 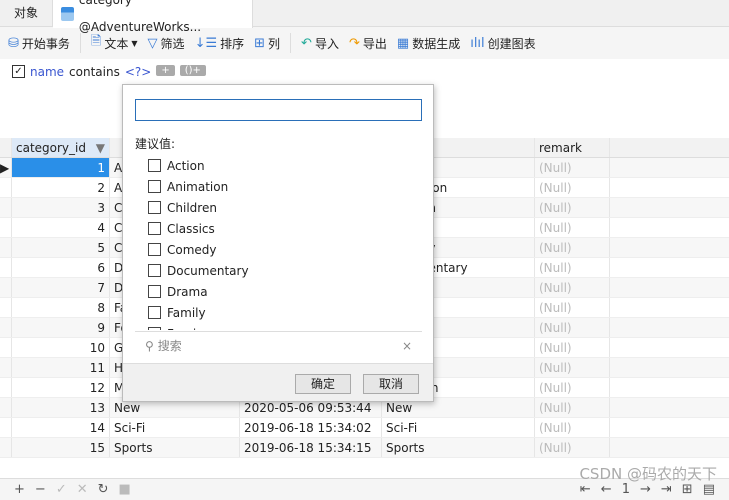 What do you see at coordinates (61, 327) in the screenshot?
I see `cell: 9` at bounding box center [61, 327].